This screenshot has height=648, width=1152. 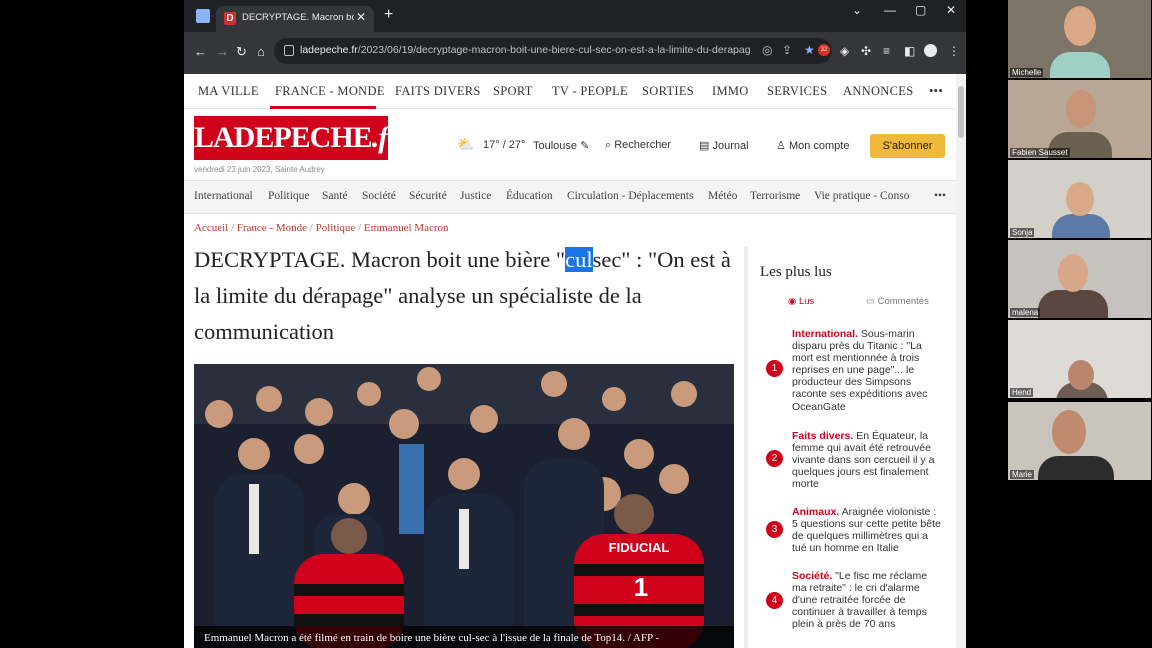 What do you see at coordinates (954, 51) in the screenshot?
I see `browser-menu-icon: ⋮` at bounding box center [954, 51].